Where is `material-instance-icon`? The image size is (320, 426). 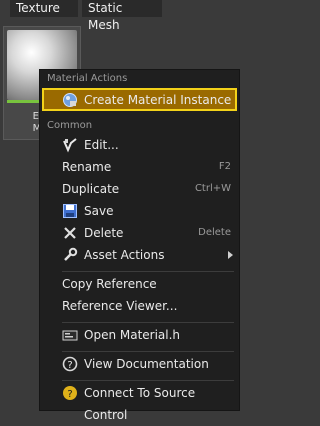
material-instance-icon is located at coordinates (70, 100).